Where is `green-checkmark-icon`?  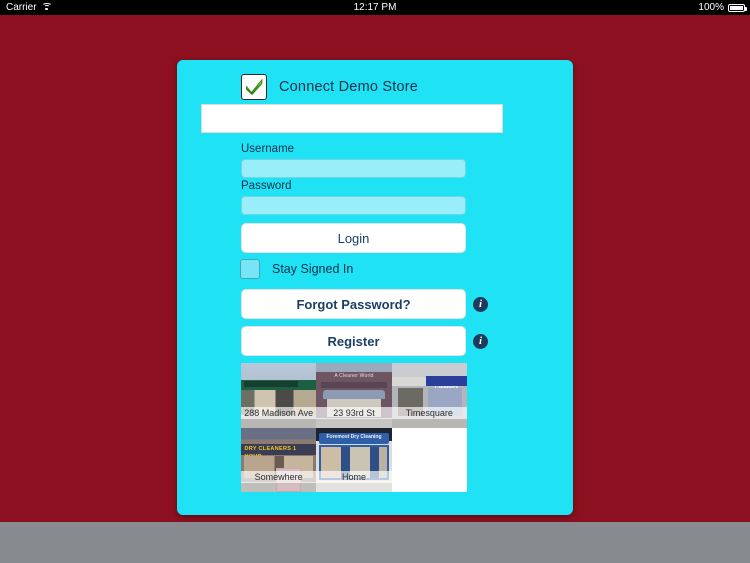
green-checkmark-icon is located at coordinates (254, 87).